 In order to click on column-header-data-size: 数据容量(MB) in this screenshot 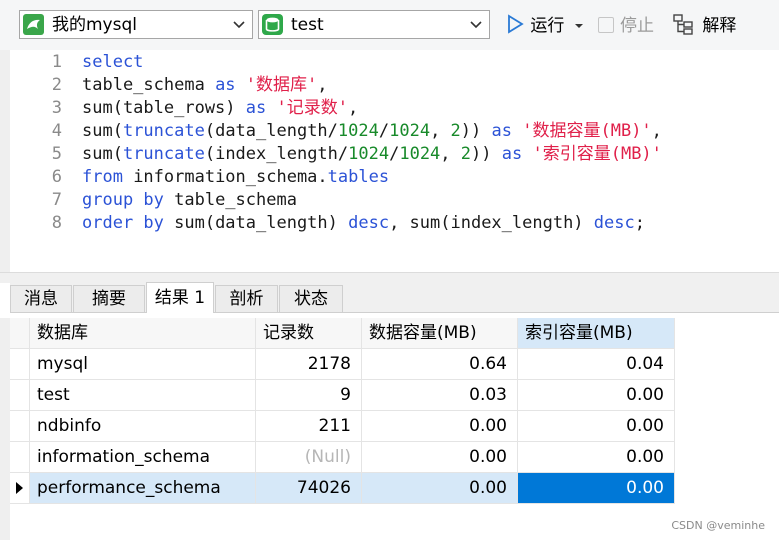, I will do `click(440, 333)`.